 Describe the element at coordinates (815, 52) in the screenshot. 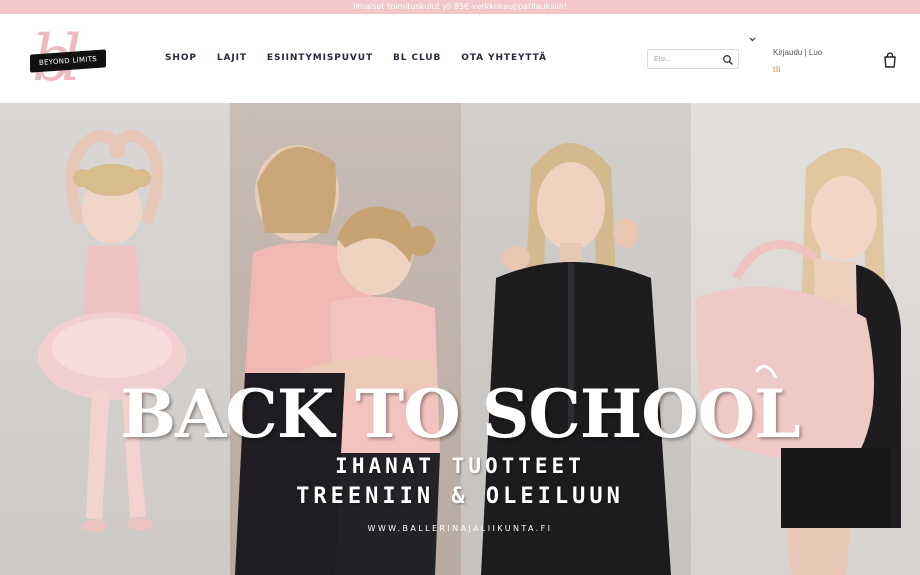

I see `create-account-link: Luo` at that location.